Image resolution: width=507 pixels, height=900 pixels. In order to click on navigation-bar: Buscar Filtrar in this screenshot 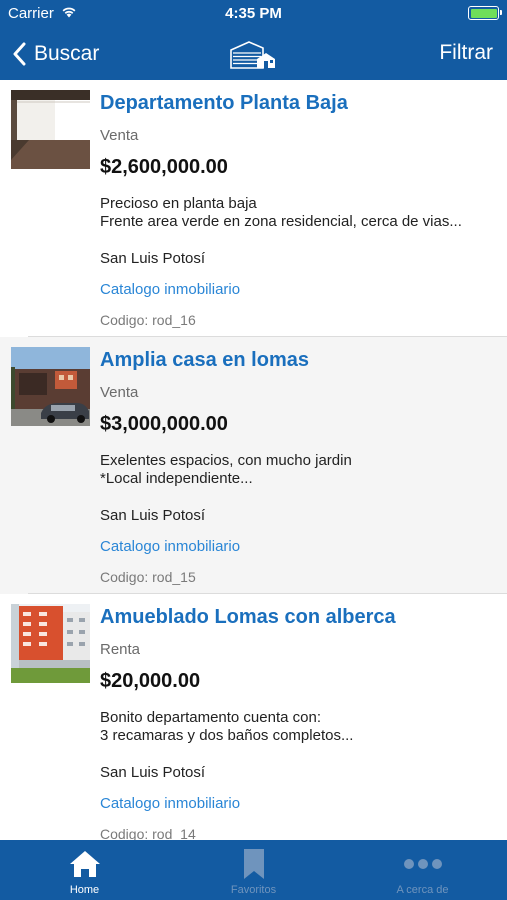, I will do `click(253, 54)`.